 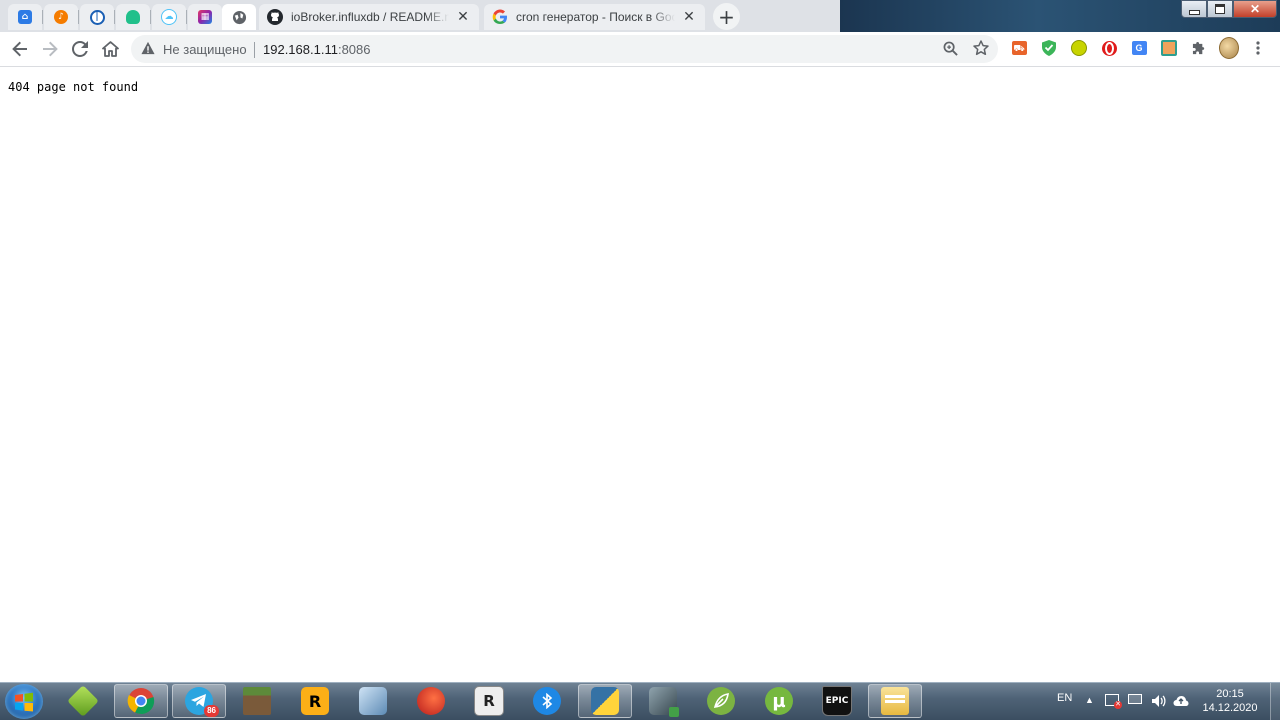 I want to click on profile-avatar, so click(x=1229, y=48).